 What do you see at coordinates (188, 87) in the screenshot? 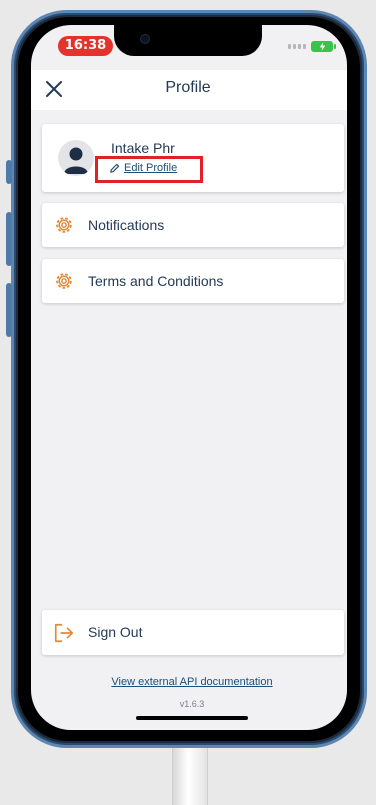
I see `page-title: Profile` at bounding box center [188, 87].